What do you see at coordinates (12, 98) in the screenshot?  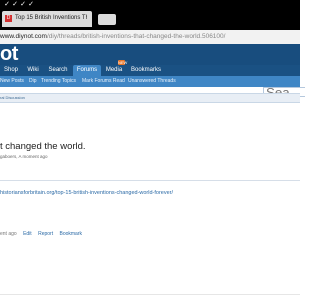 I see `breadcrumb-item: ral Discussion` at bounding box center [12, 98].